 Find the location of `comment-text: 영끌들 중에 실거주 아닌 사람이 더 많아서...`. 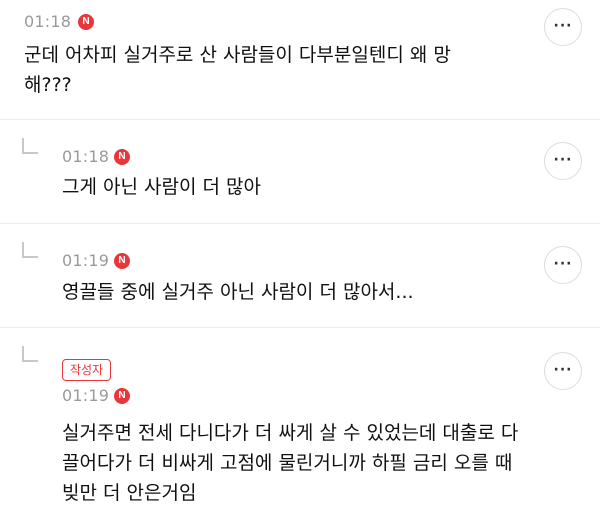

comment-text: 영끌들 중에 실거주 아닌 사람이 더 많아서... is located at coordinates (238, 292).